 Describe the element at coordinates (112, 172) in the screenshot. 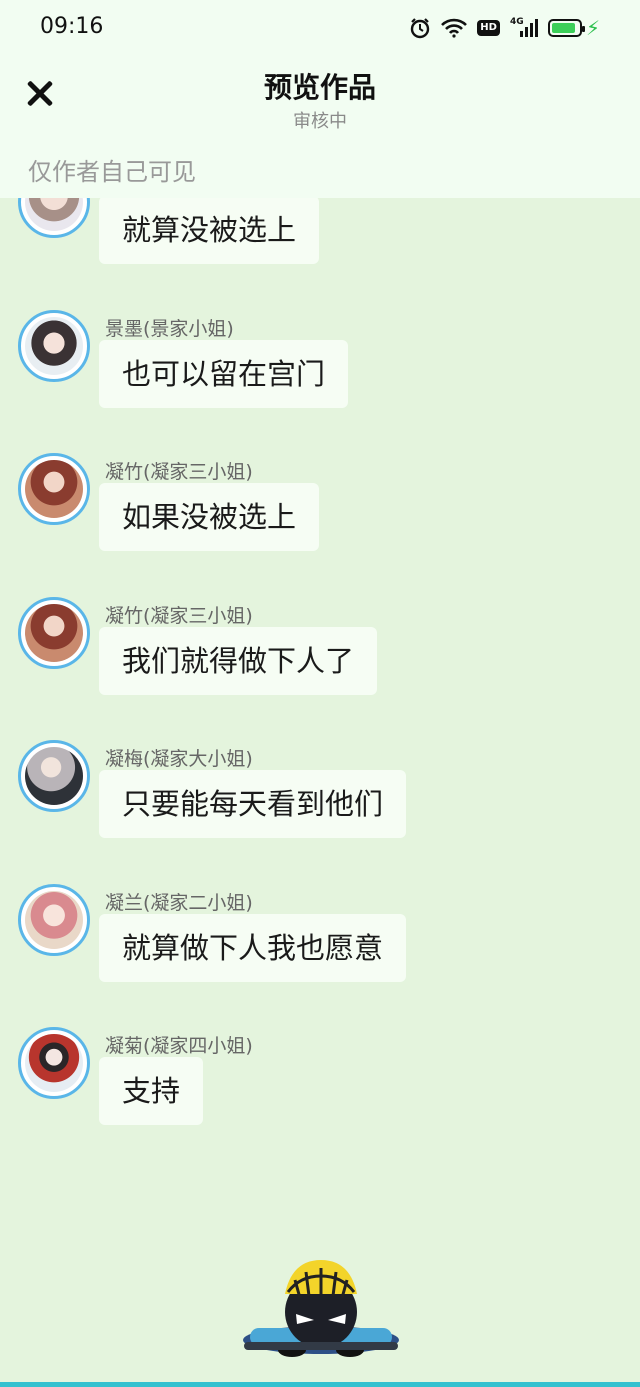

I see `visibility-note: 仅作者自己可见` at that location.